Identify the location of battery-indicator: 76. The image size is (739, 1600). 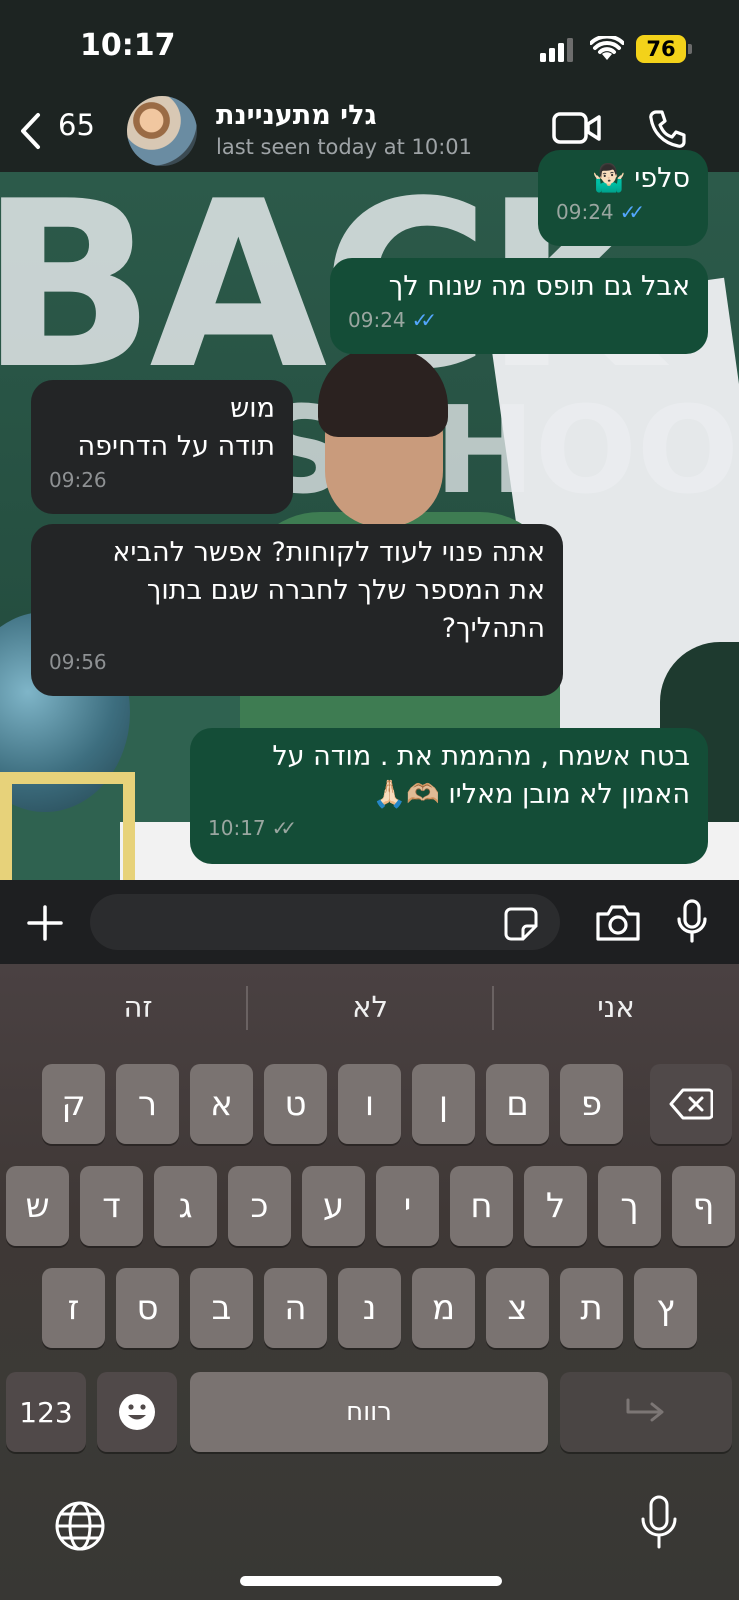
(661, 49).